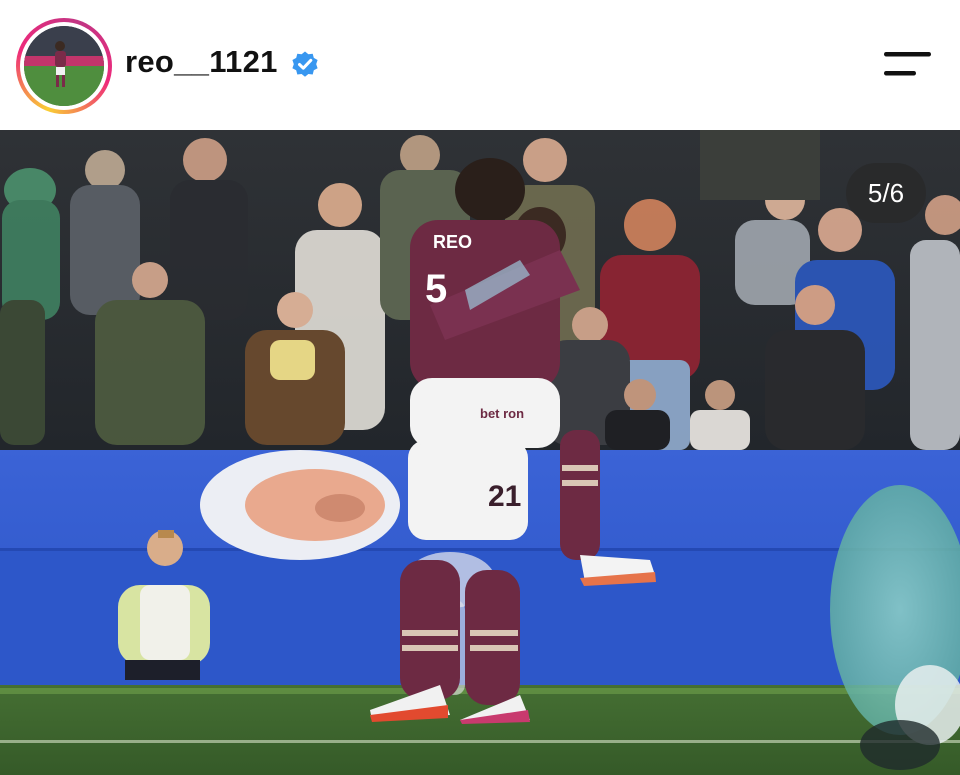 This screenshot has width=960, height=775. What do you see at coordinates (201, 62) in the screenshot?
I see `username: reo__1121` at bounding box center [201, 62].